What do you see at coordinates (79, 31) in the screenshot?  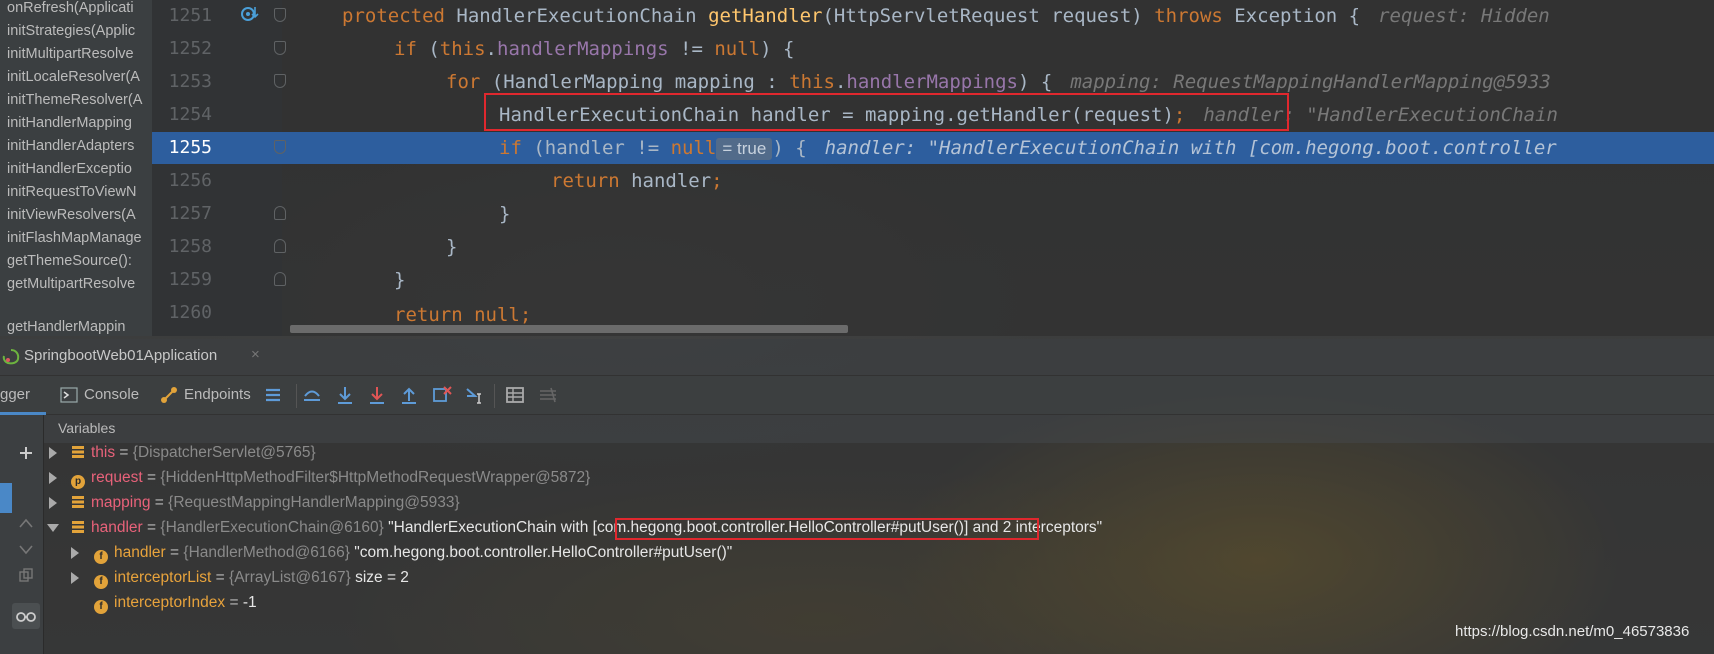 I see `structure-item: initStrategies(Applic` at bounding box center [79, 31].